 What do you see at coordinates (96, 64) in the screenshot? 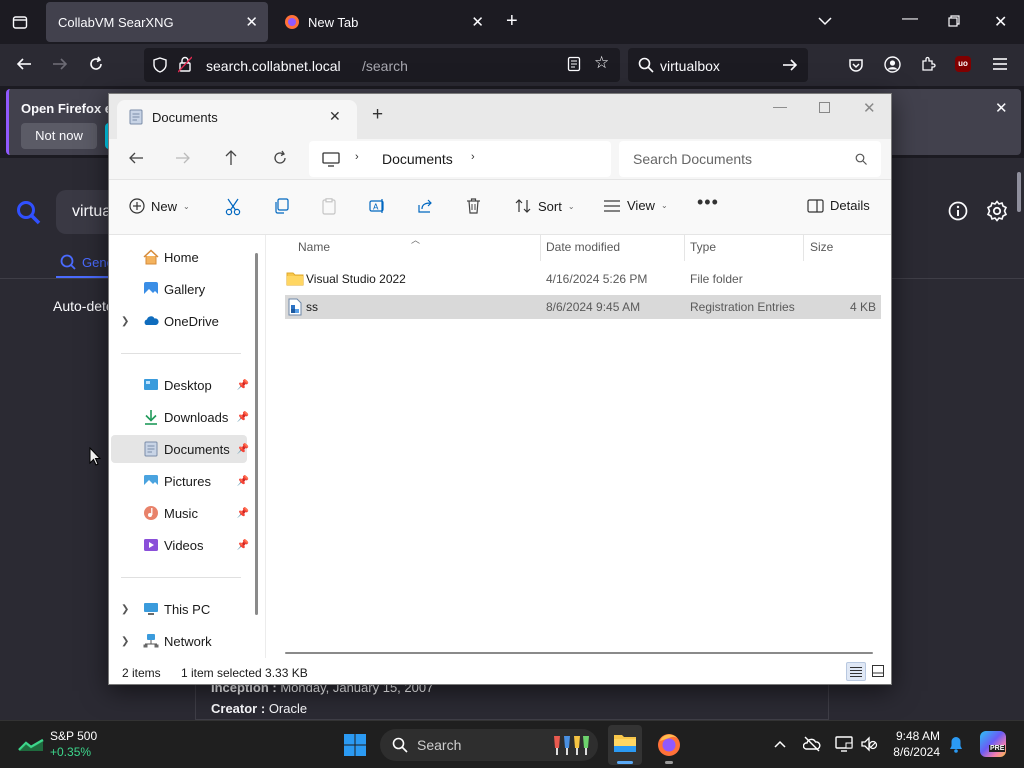
I see `reload-icon` at bounding box center [96, 64].